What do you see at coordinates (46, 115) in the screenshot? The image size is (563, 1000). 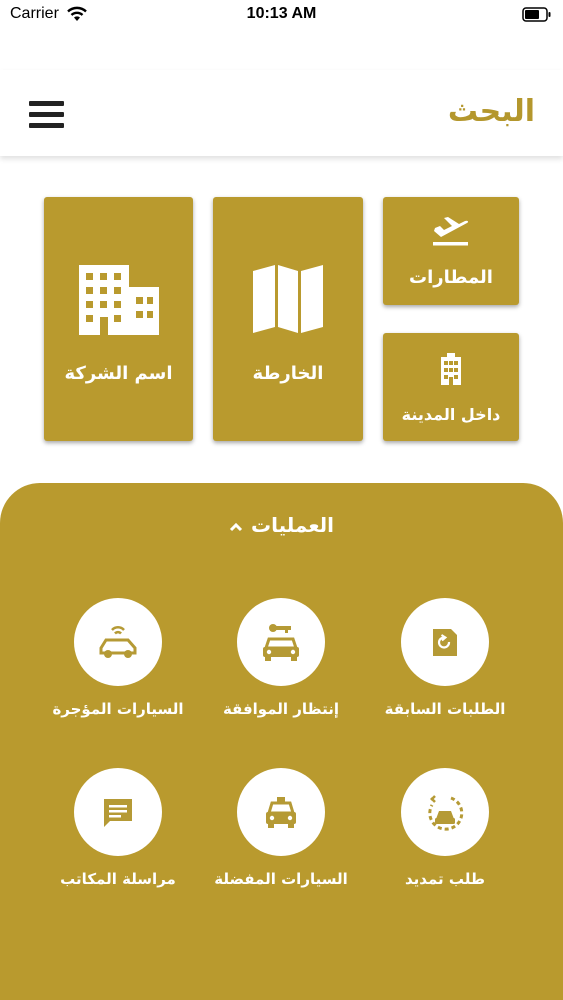 I see `hamburger-menu-icon` at bounding box center [46, 115].